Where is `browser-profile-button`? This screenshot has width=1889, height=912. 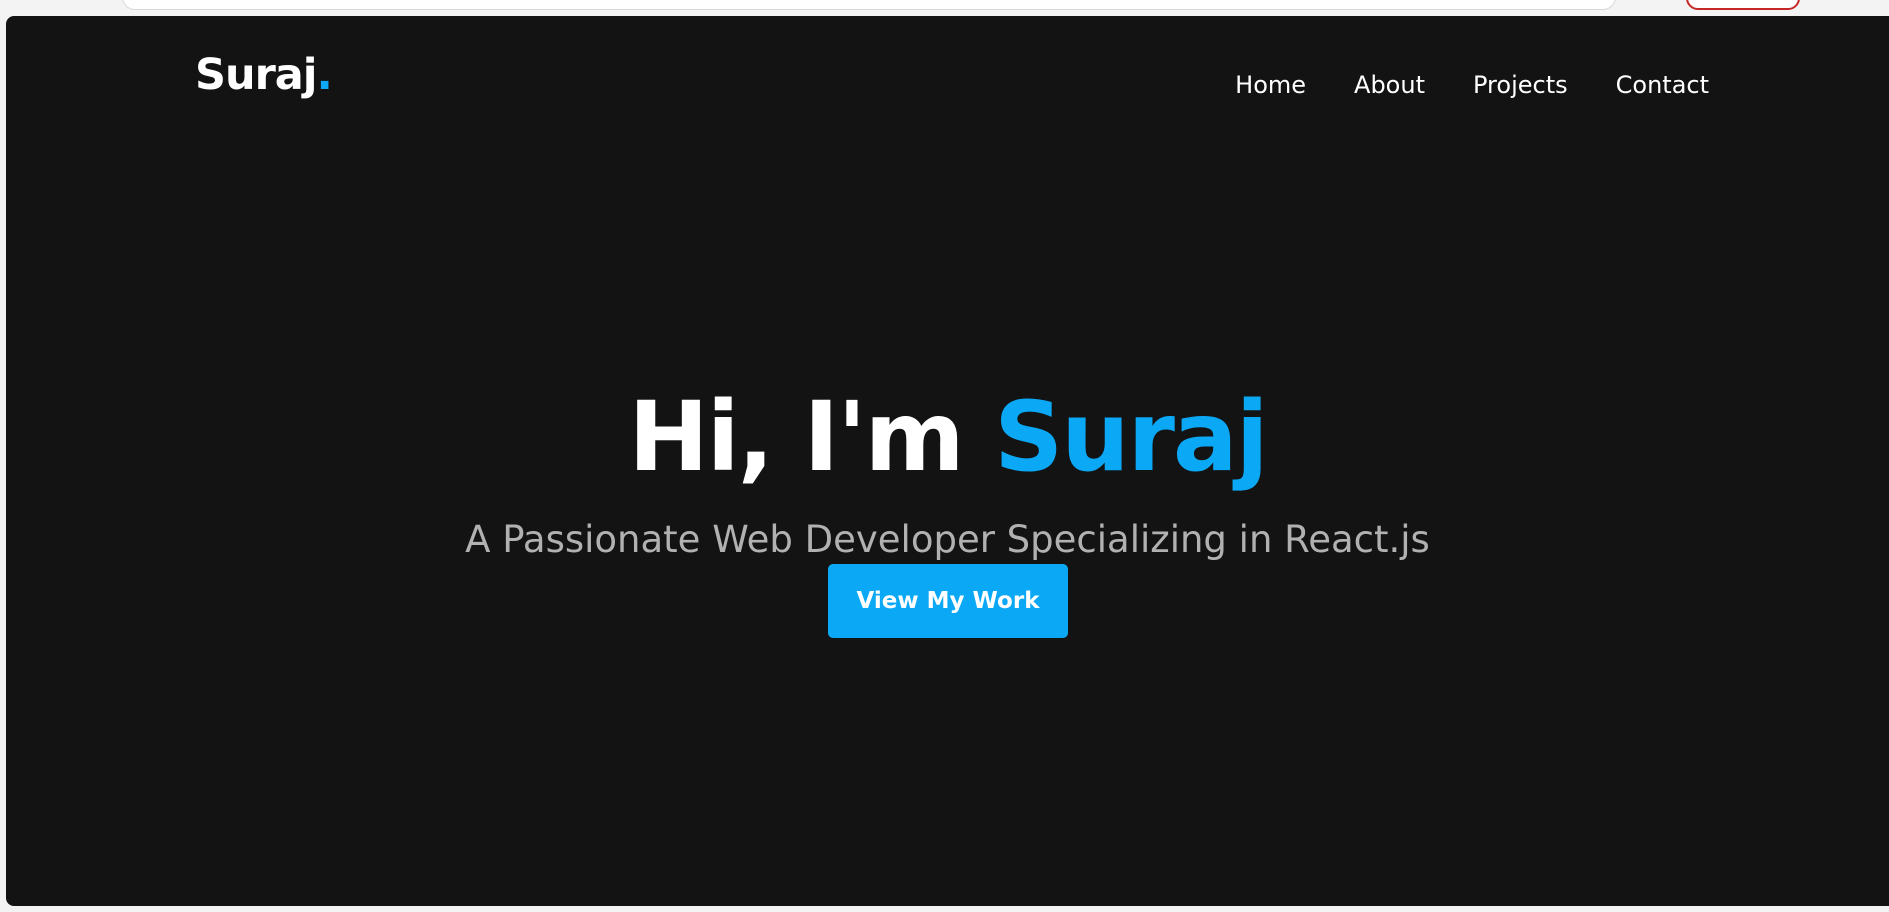
browser-profile-button is located at coordinates (1743, 5).